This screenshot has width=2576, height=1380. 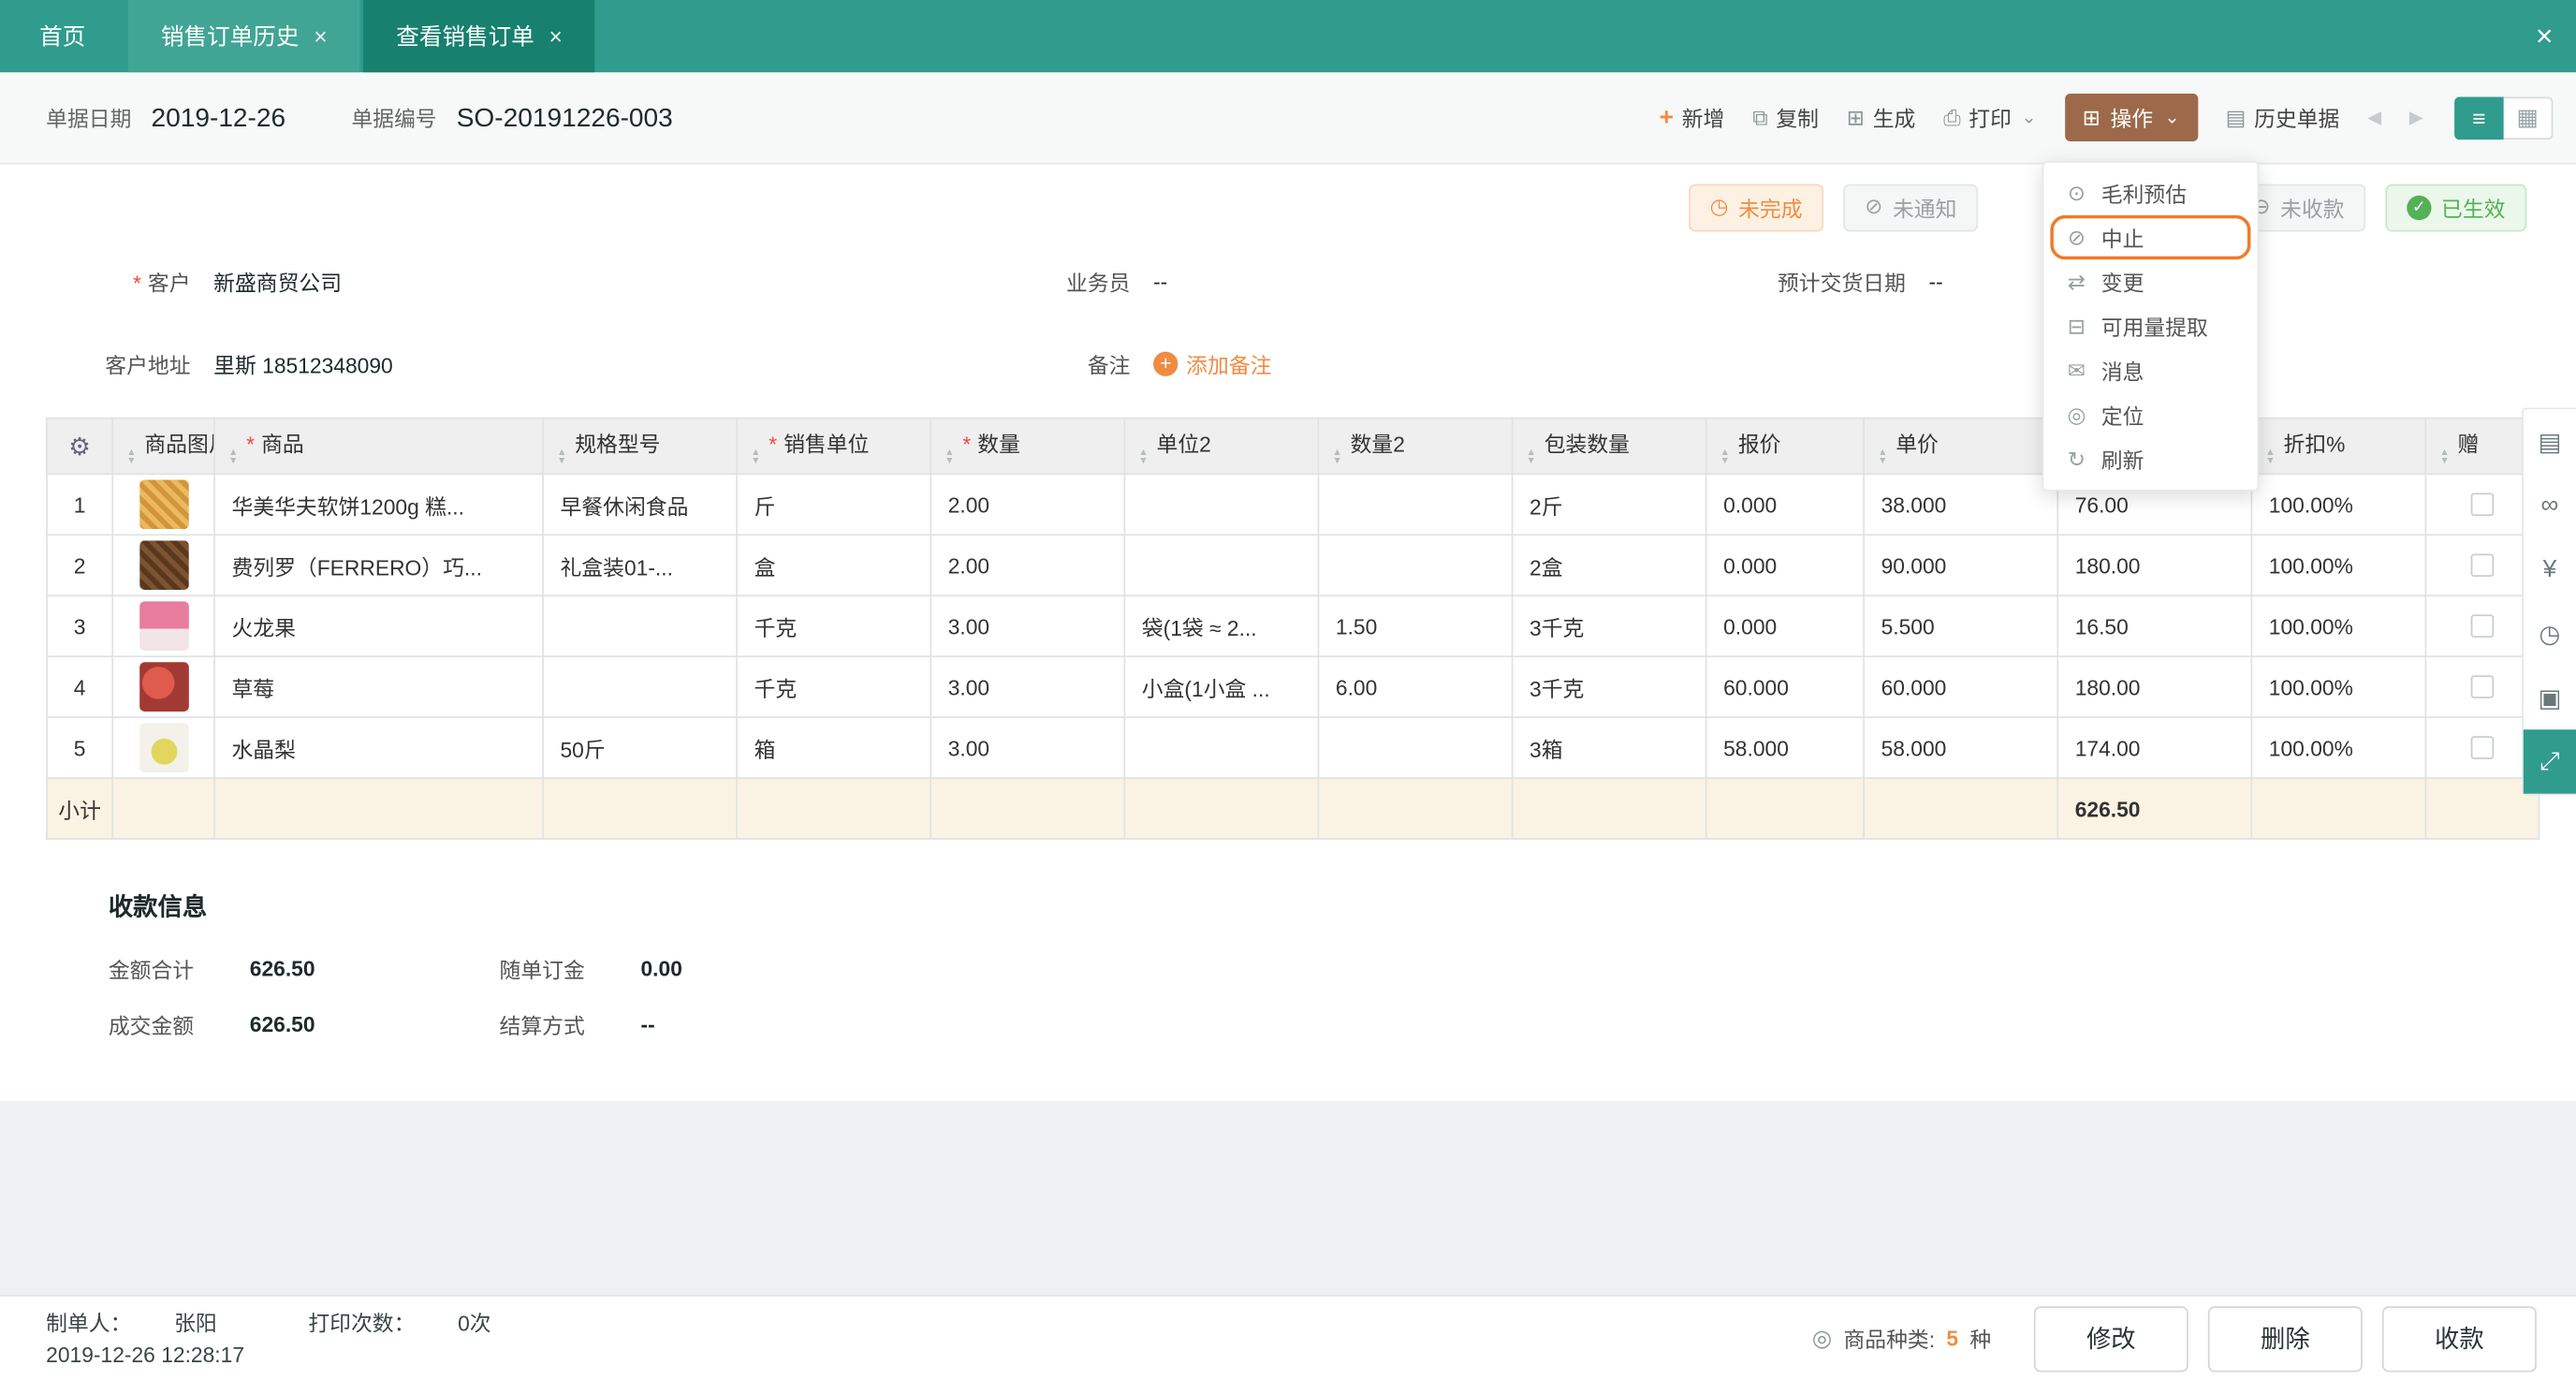 I want to click on cell-amount: 16.50, so click(x=2154, y=626).